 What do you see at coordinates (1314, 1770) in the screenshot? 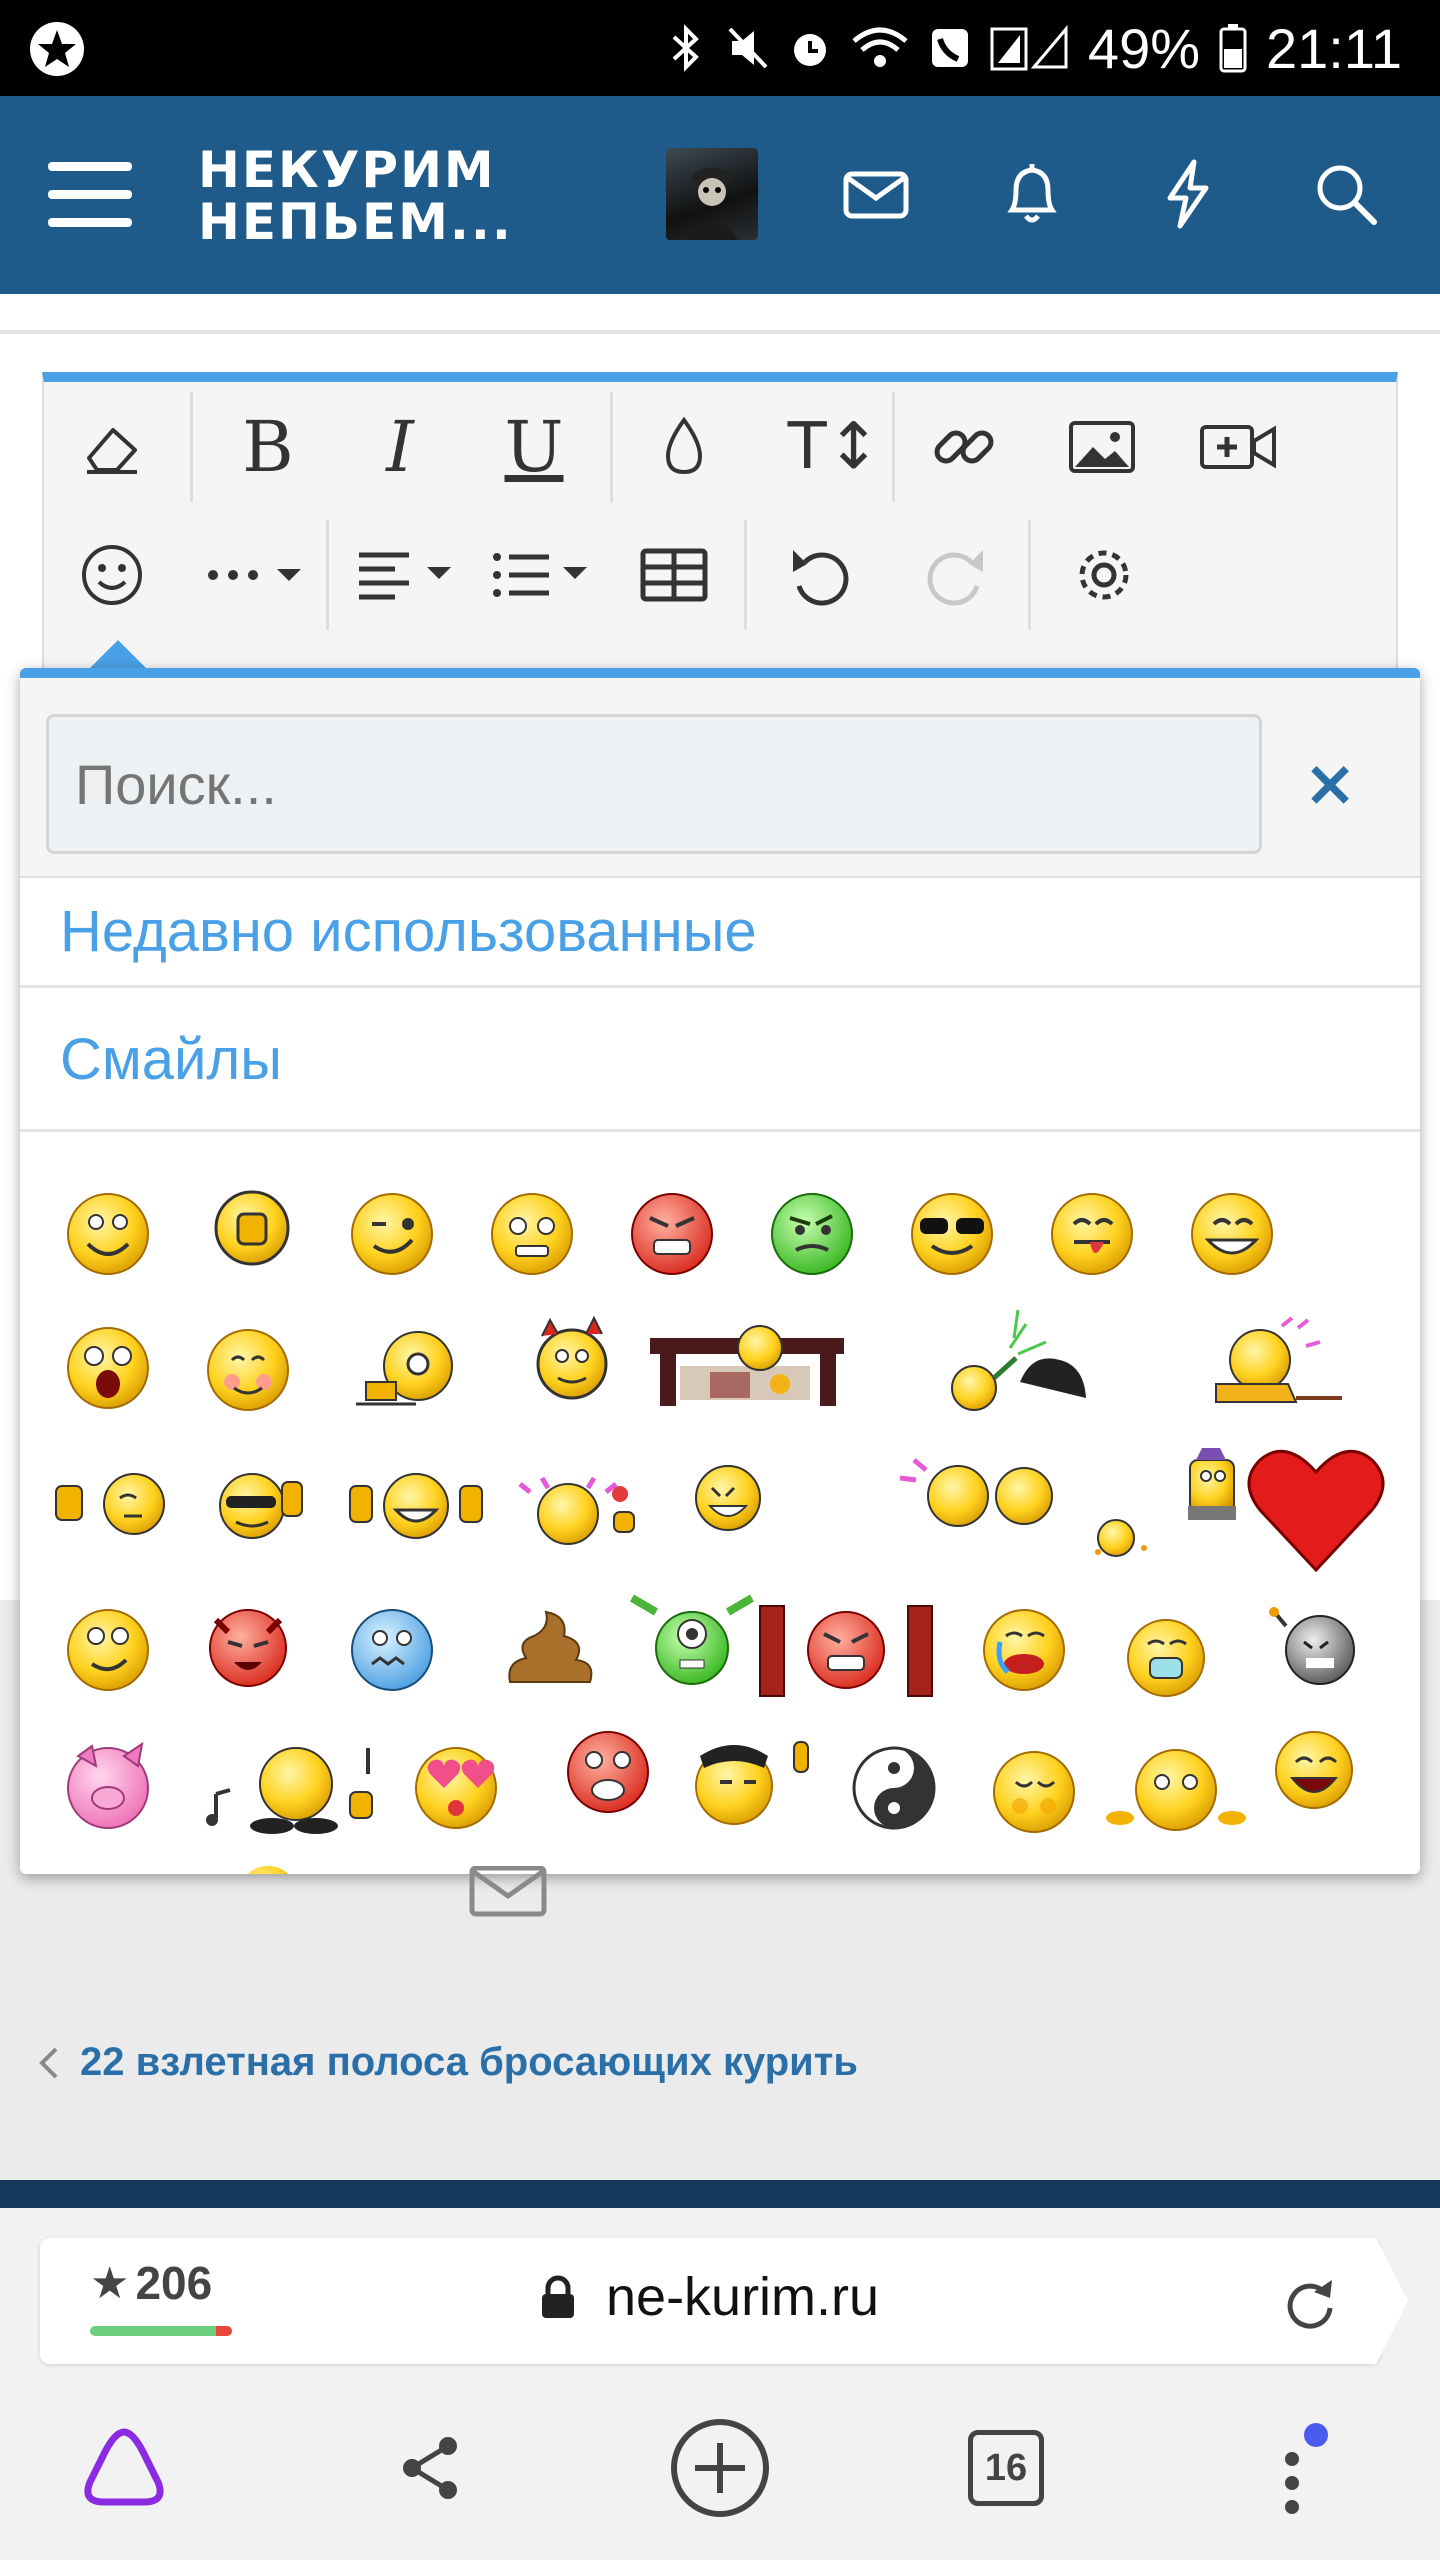
I see `laughing-emoji` at bounding box center [1314, 1770].